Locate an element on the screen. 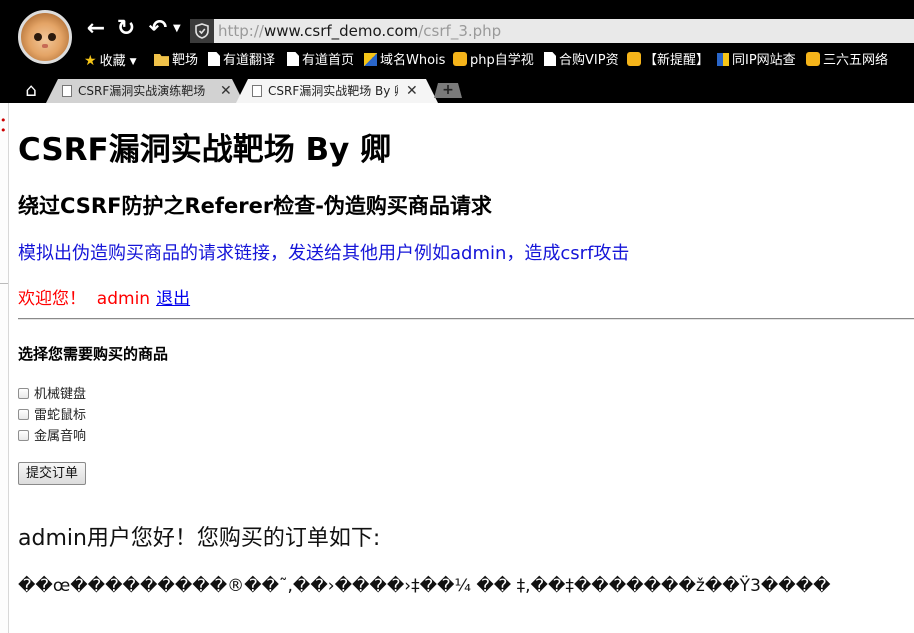  shield-glyph is located at coordinates (202, 31).